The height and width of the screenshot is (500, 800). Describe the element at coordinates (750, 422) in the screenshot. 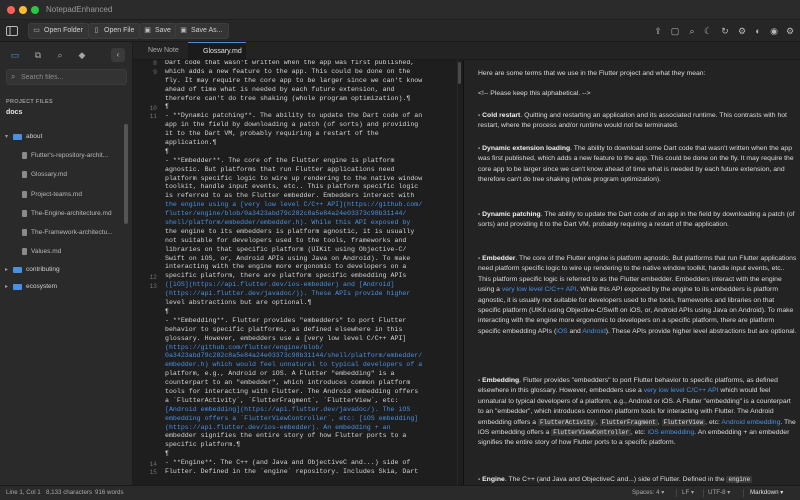

I see `preview-link: Android embedding` at that location.